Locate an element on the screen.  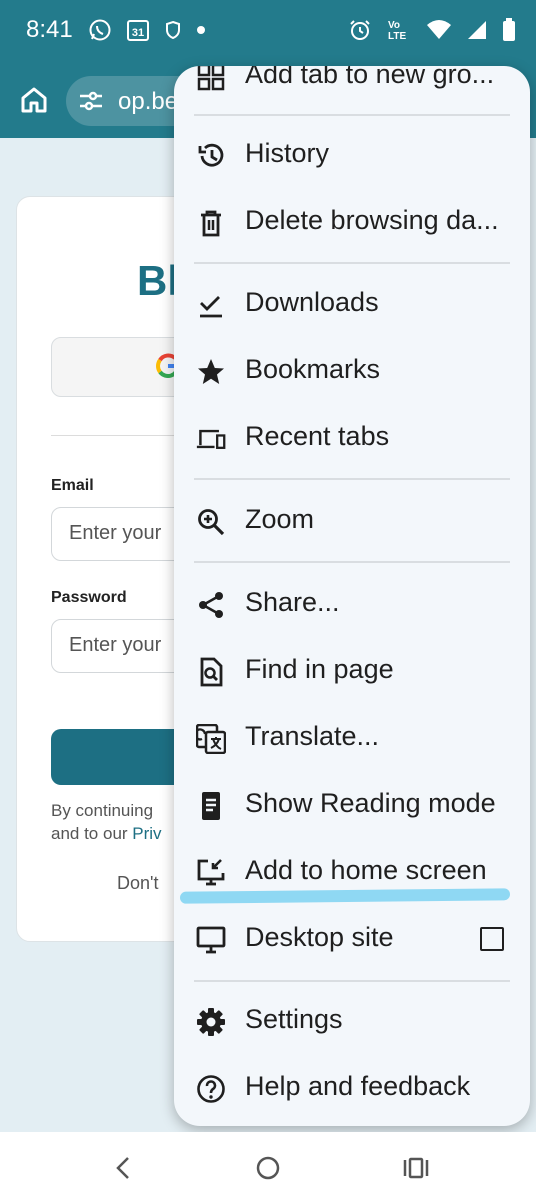
menu-item-recent-tabs: Recent tabs is located at coordinates (352, 438).